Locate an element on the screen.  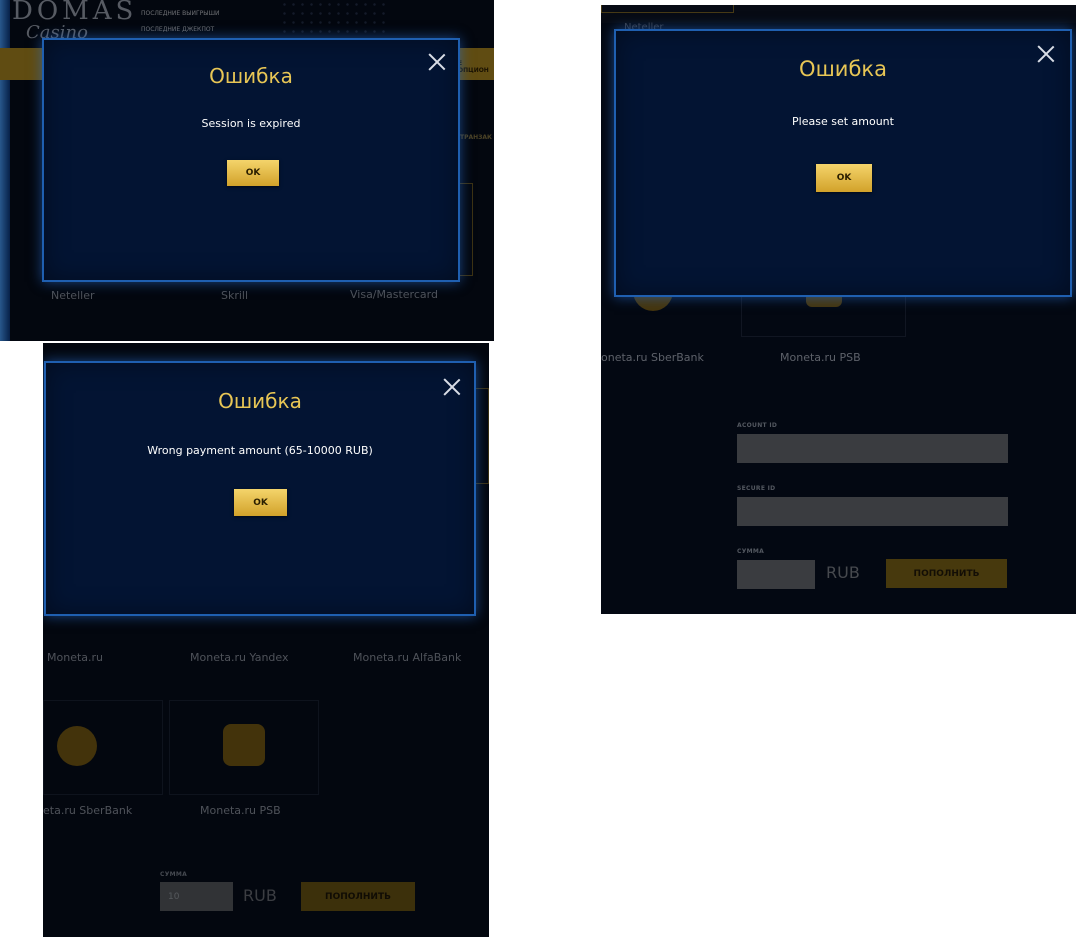
error-modal: Ошибка Session is expired OK is located at coordinates (251, 160).